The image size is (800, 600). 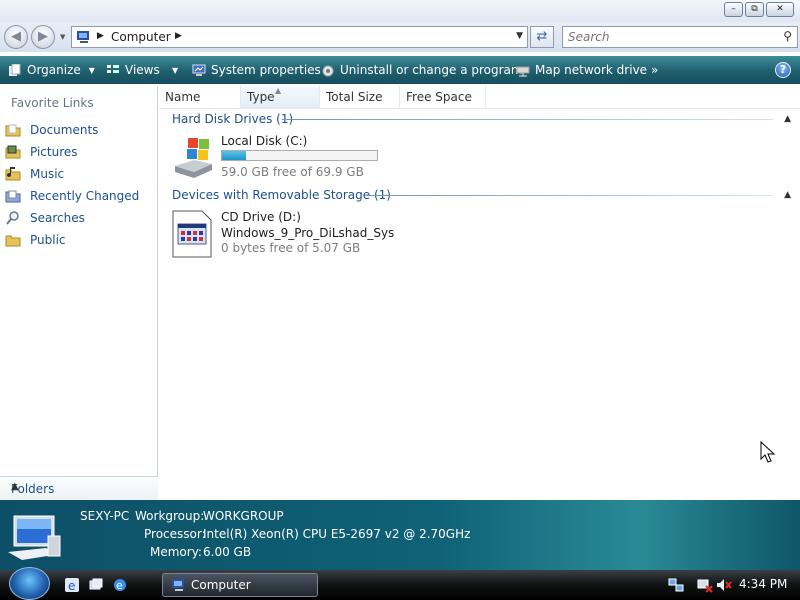 I want to click on navigation-bar: ◀ ▶ ▼ ▶ Computer ▶ ▼ ⇄ ⚲, so click(x=400, y=37).